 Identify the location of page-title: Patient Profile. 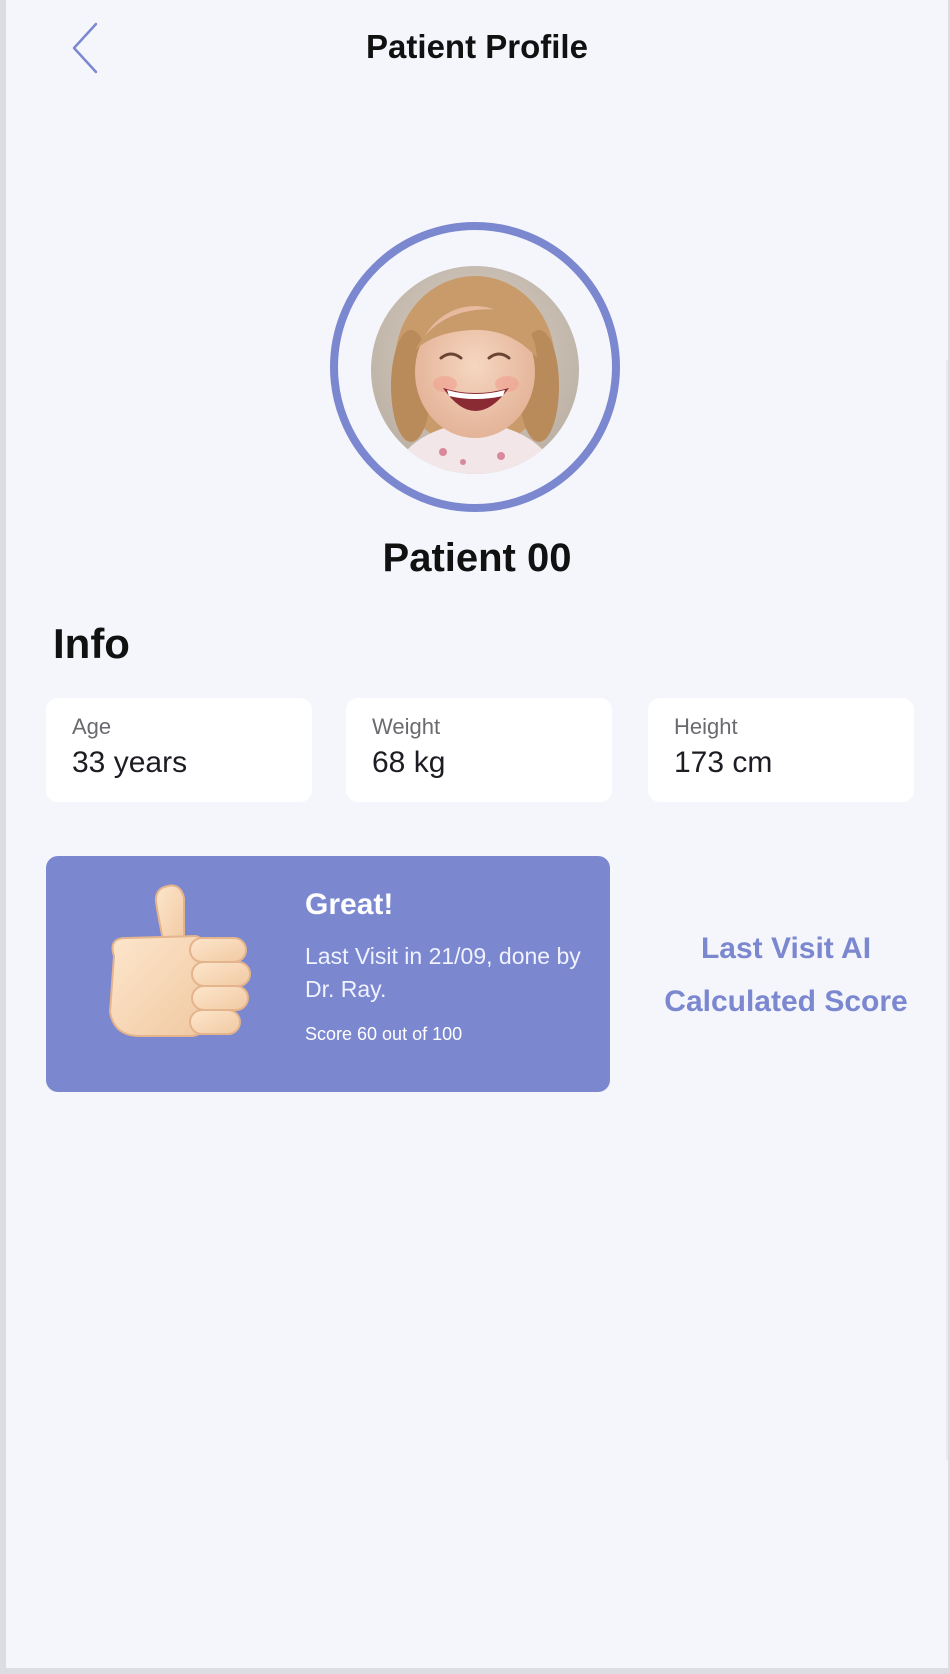
(477, 46).